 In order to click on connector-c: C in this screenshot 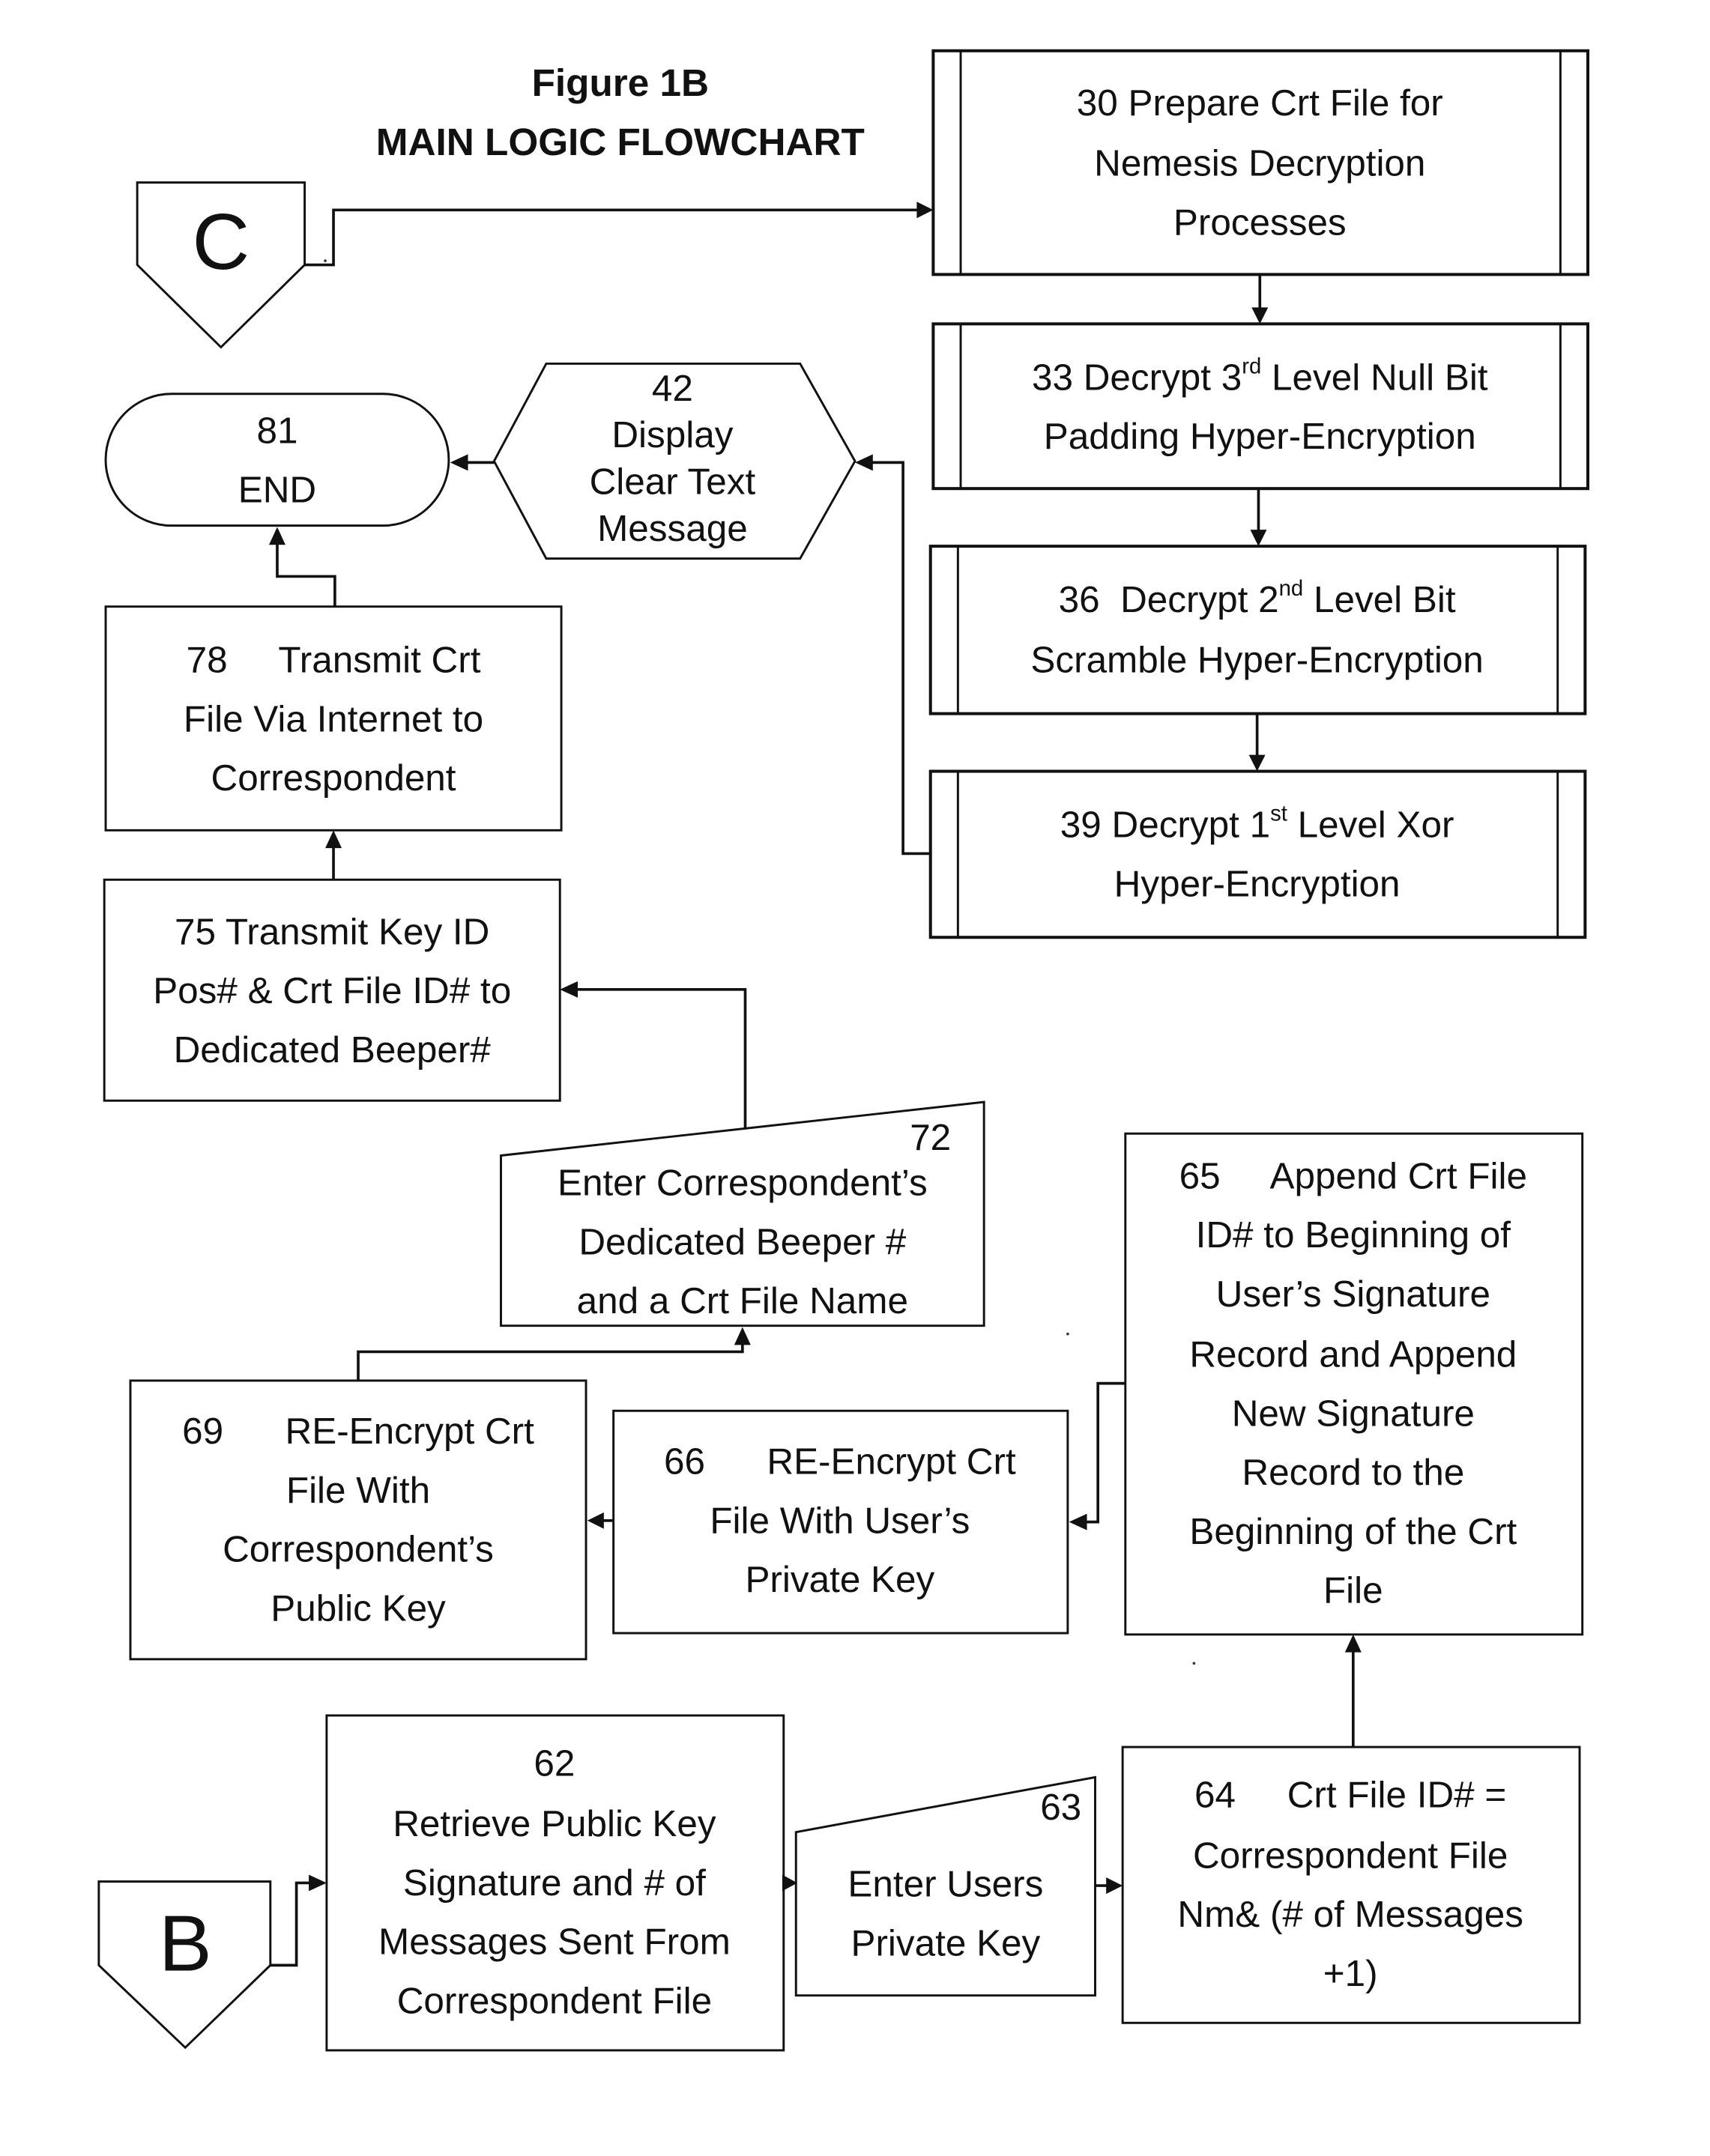, I will do `click(221, 265)`.